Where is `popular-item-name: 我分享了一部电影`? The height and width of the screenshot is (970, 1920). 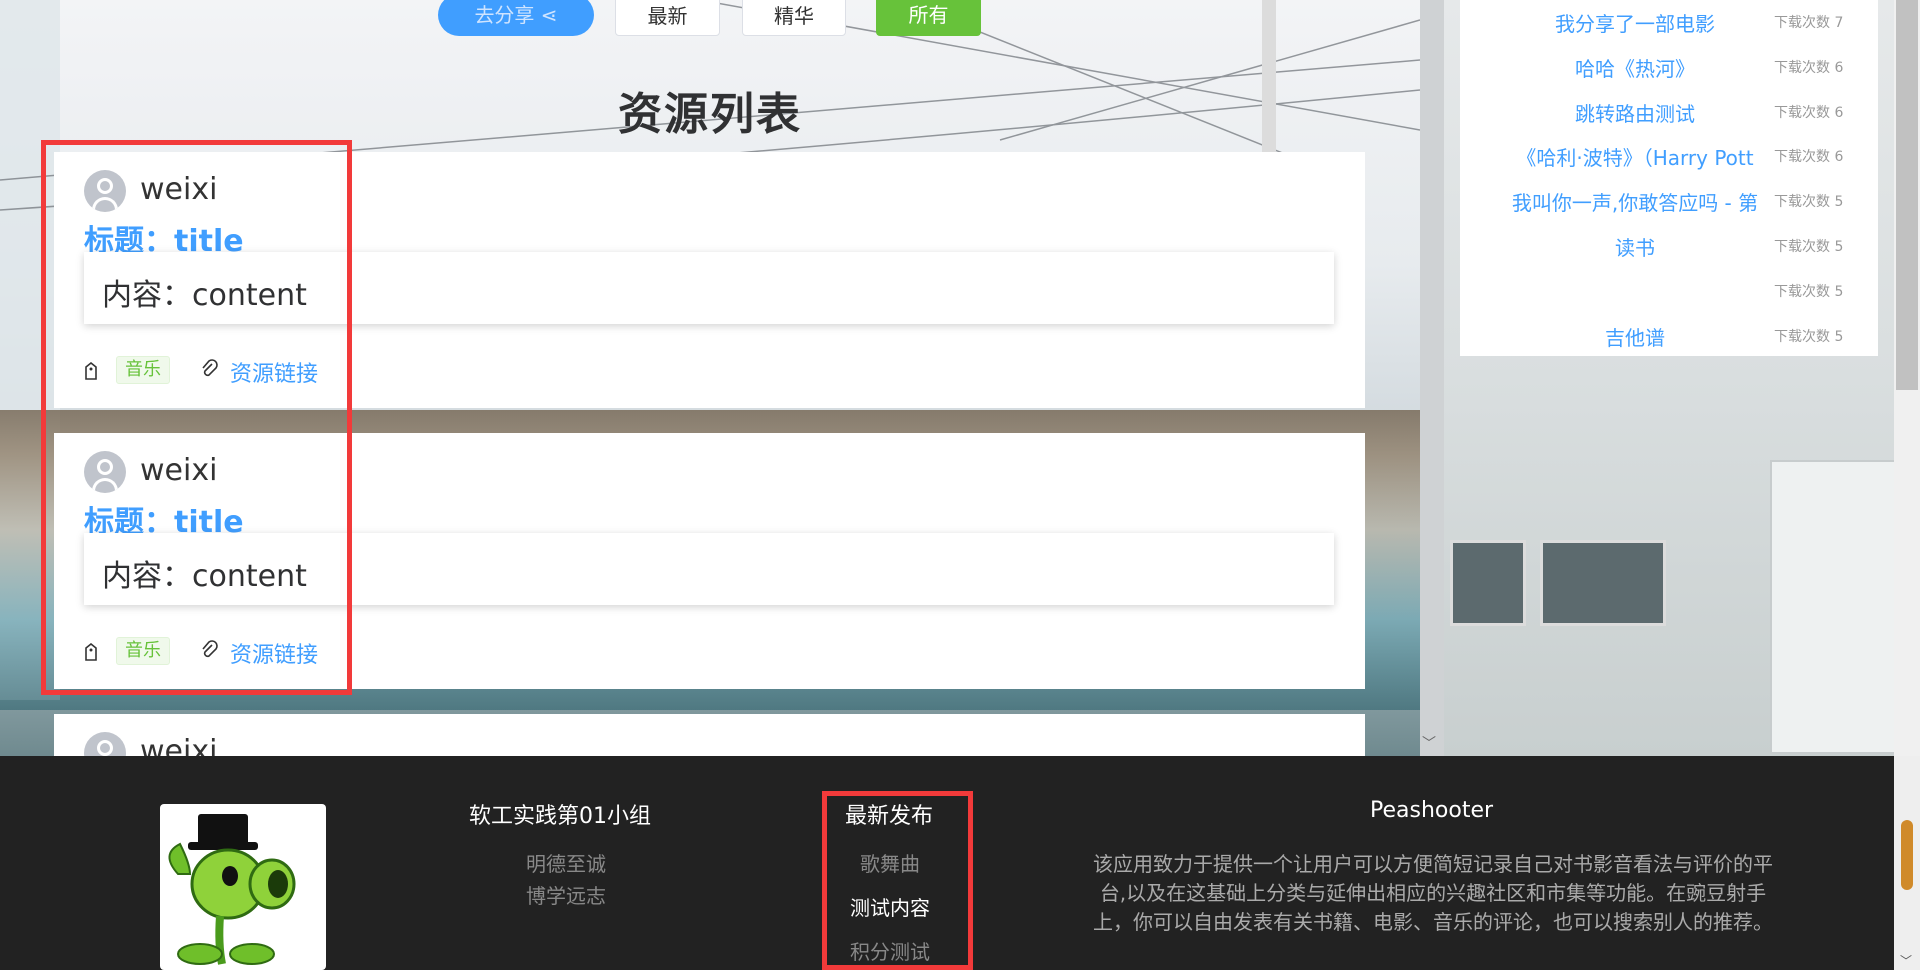 popular-item-name: 我分享了一部电影 is located at coordinates (1635, 22).